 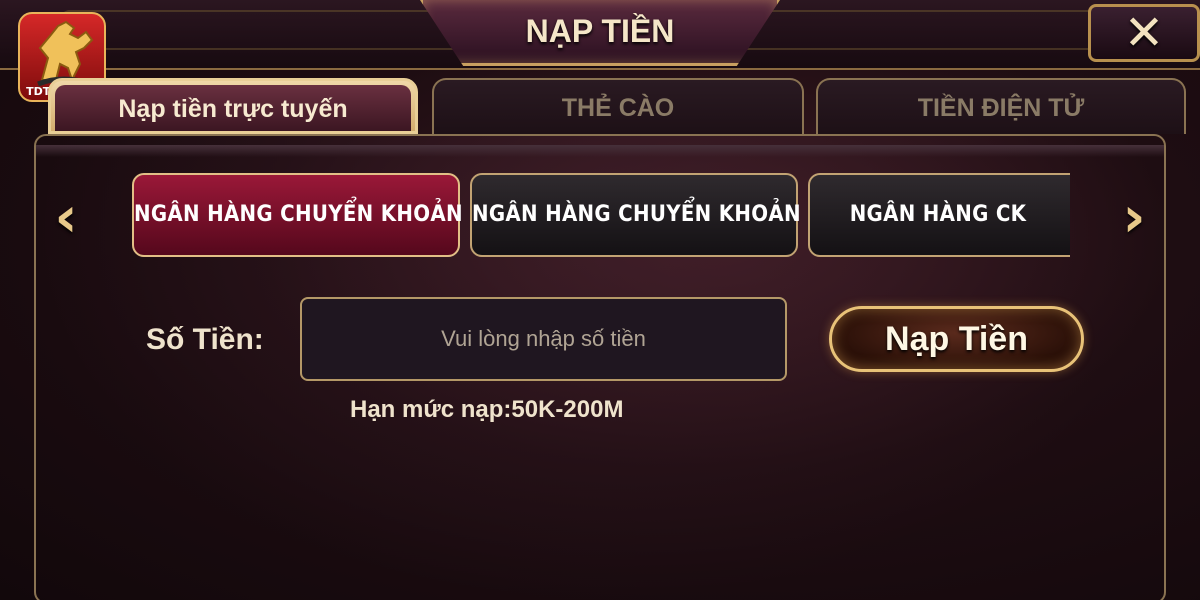 What do you see at coordinates (543, 339) in the screenshot?
I see `amount-input` at bounding box center [543, 339].